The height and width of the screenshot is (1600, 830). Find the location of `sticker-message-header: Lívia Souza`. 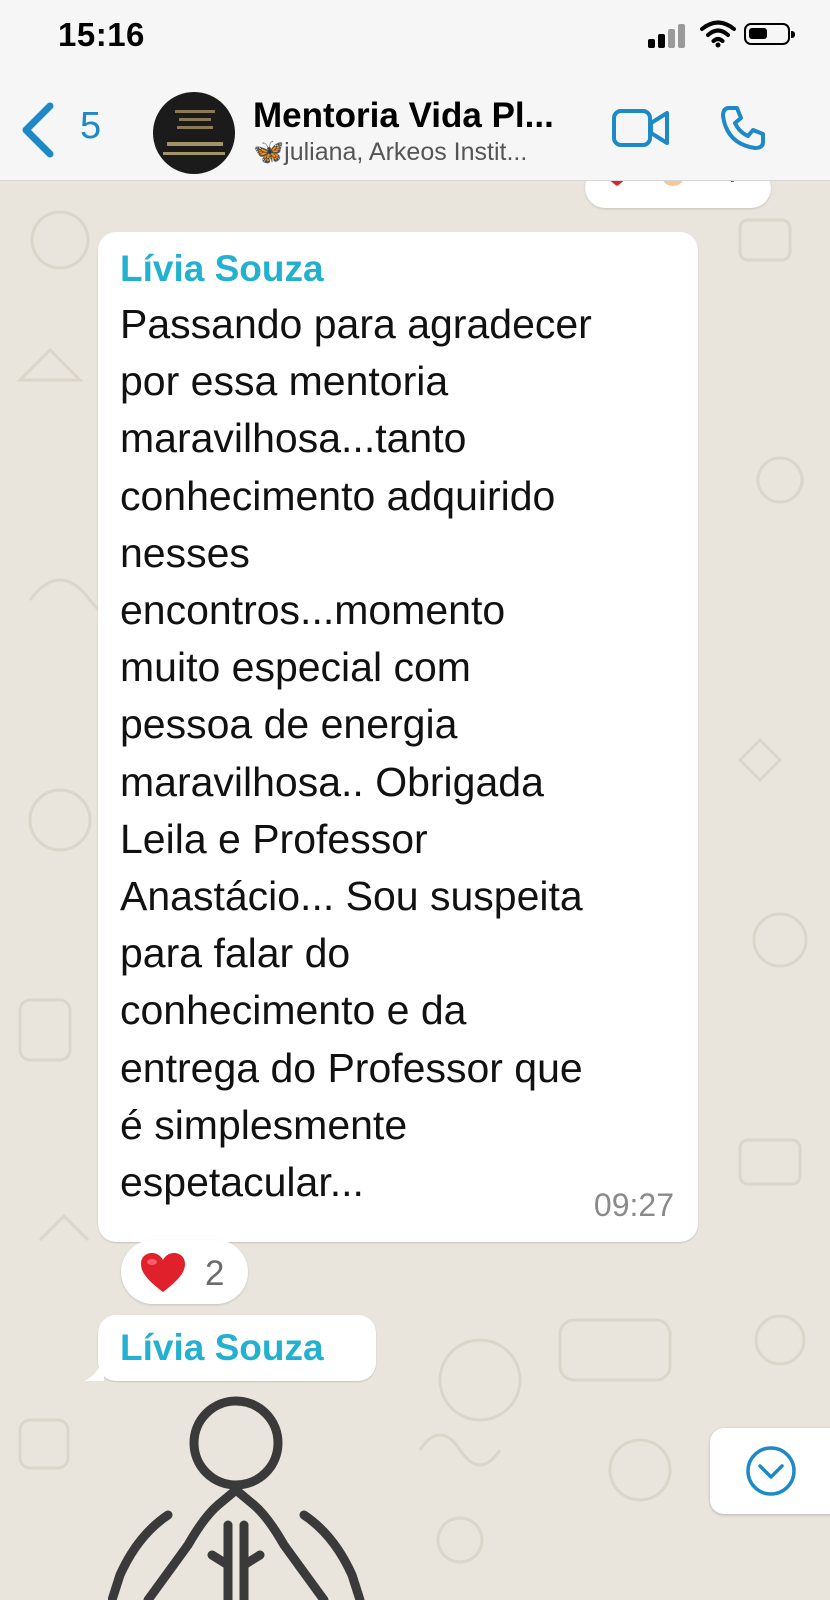

sticker-message-header: Lívia Souza is located at coordinates (230, 1348).